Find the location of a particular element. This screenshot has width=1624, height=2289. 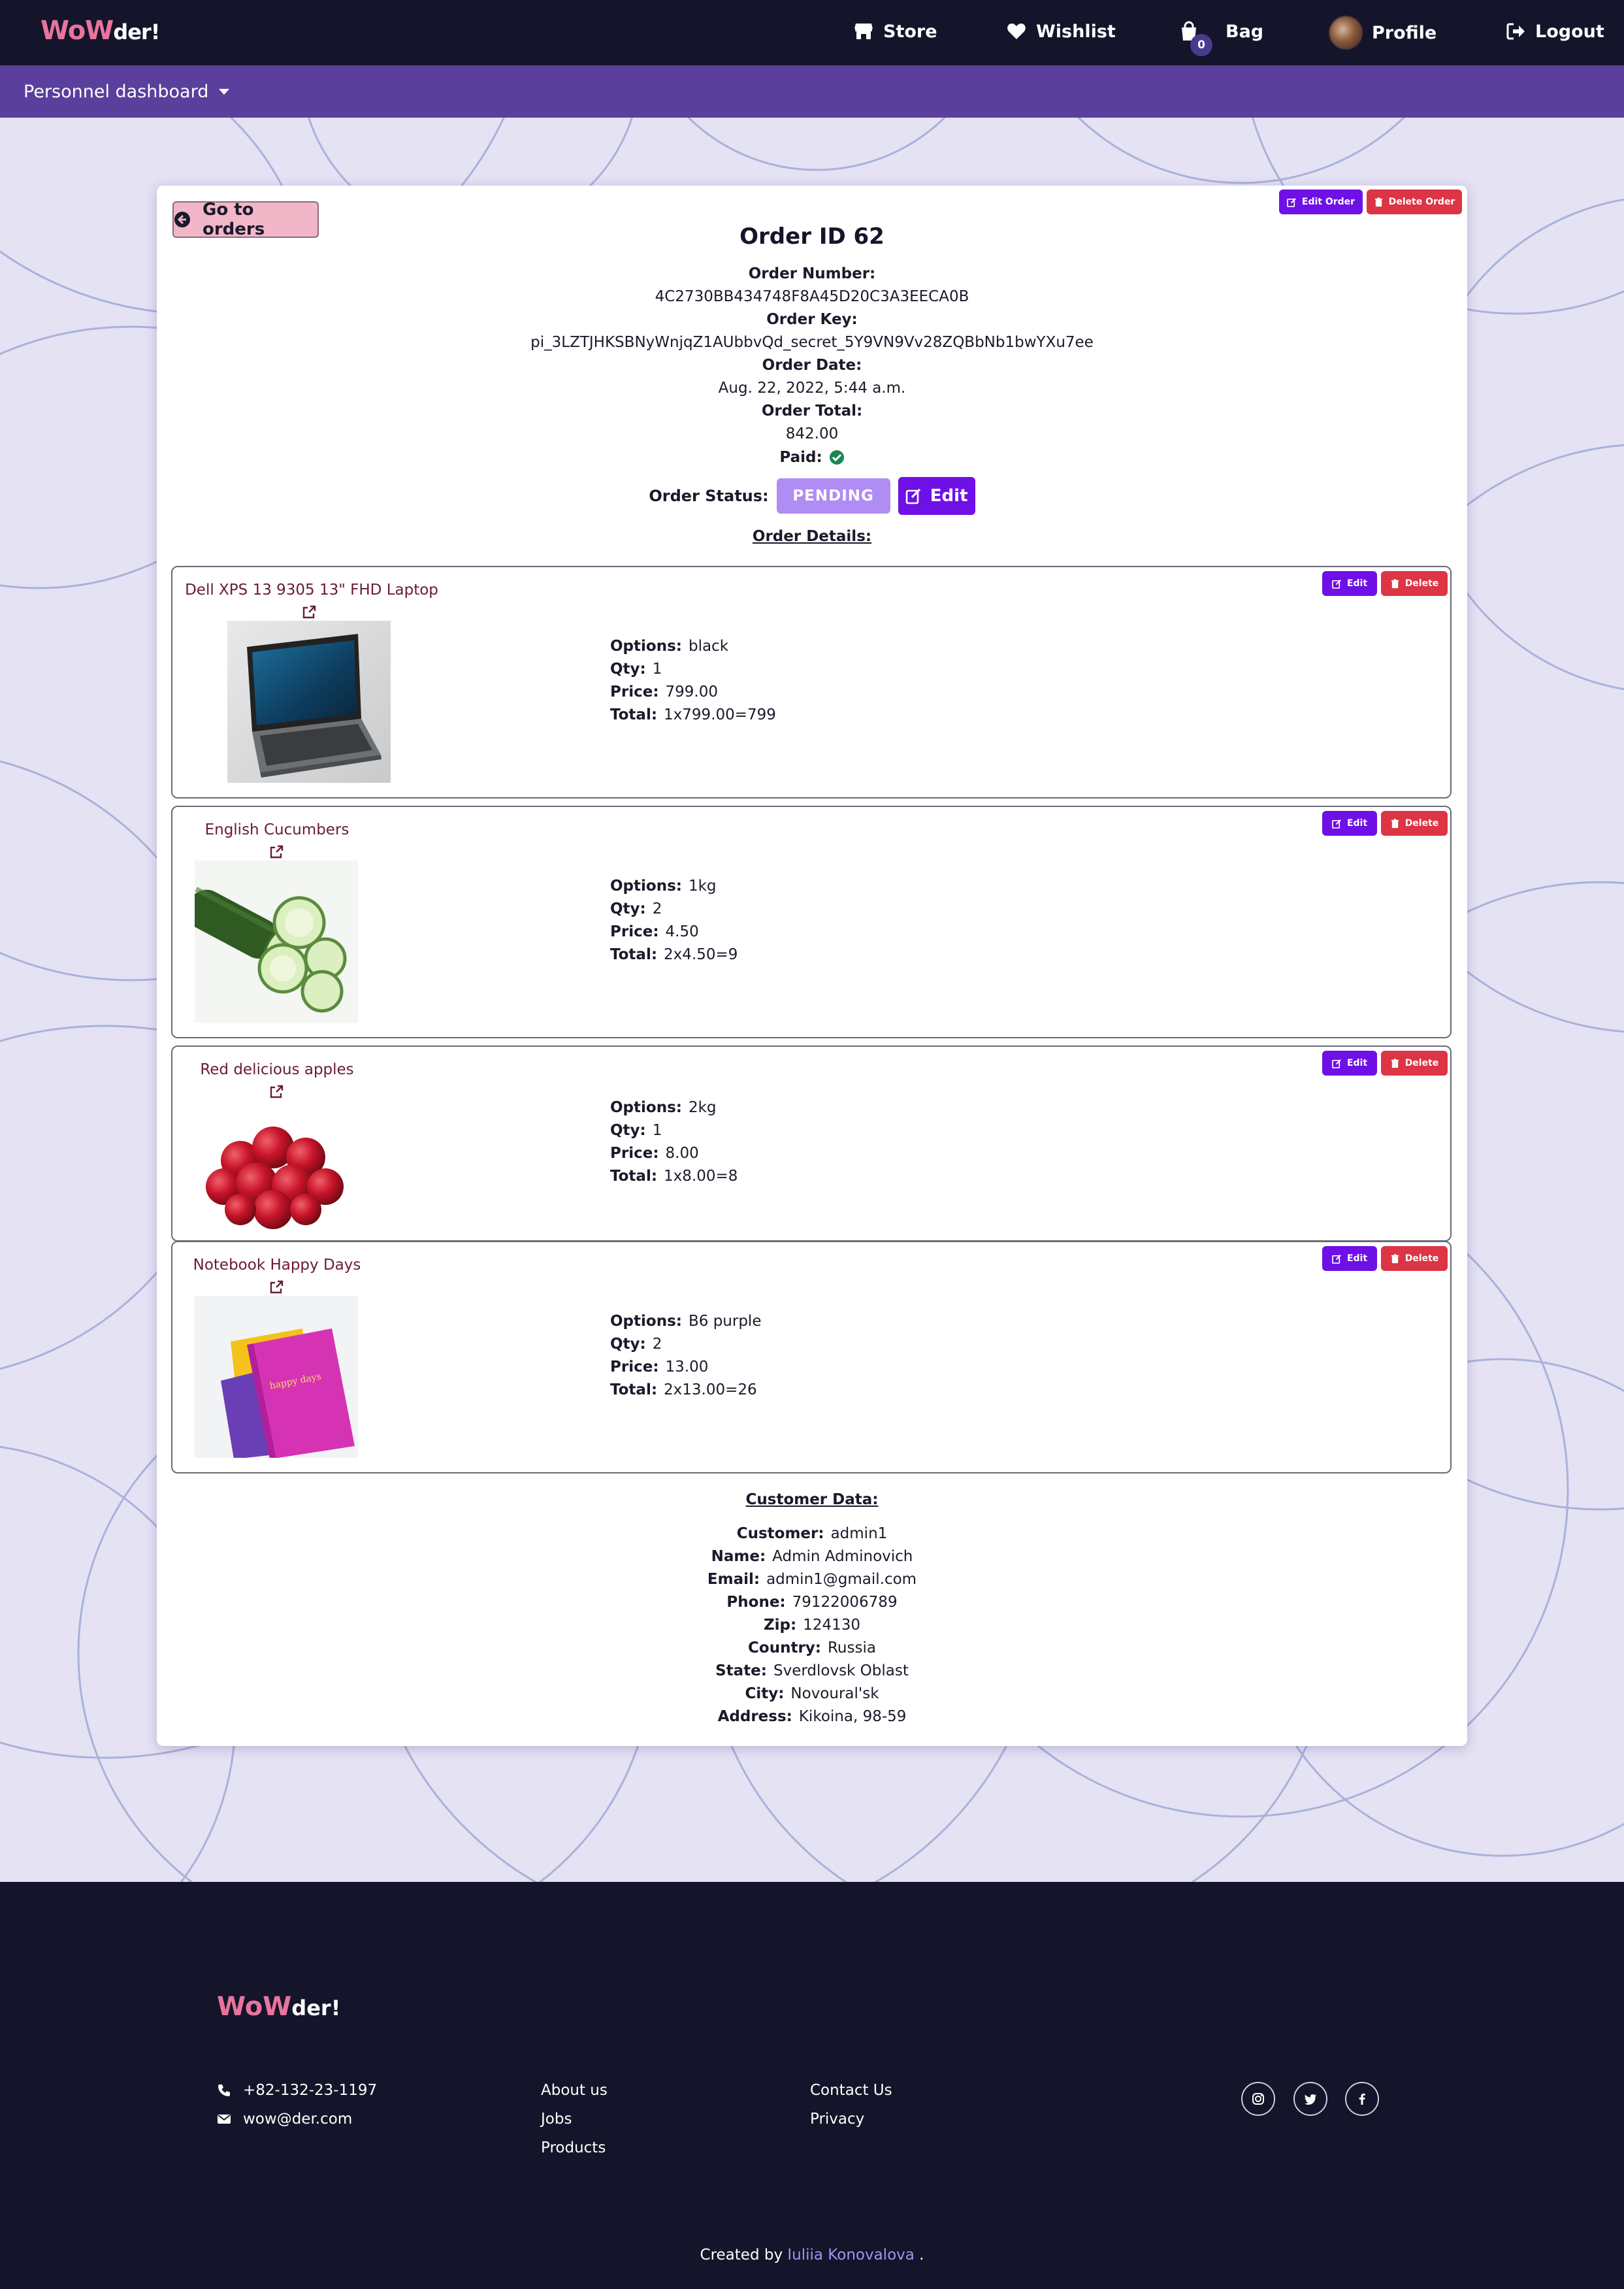

customer-field-value: Novoural'sk is located at coordinates (835, 1694).